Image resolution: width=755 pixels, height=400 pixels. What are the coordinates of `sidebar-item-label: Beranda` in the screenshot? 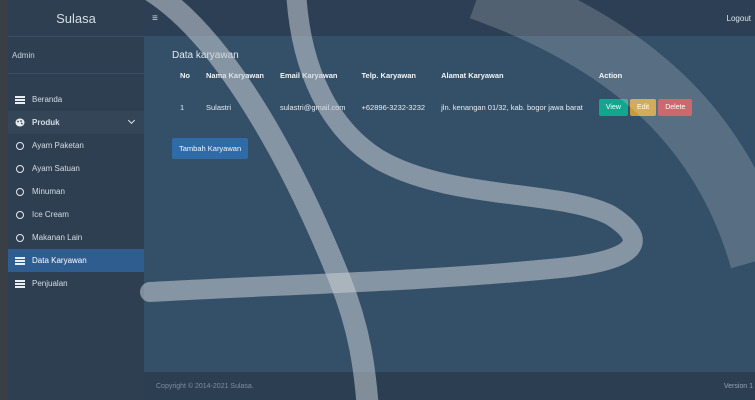 It's located at (47, 99).